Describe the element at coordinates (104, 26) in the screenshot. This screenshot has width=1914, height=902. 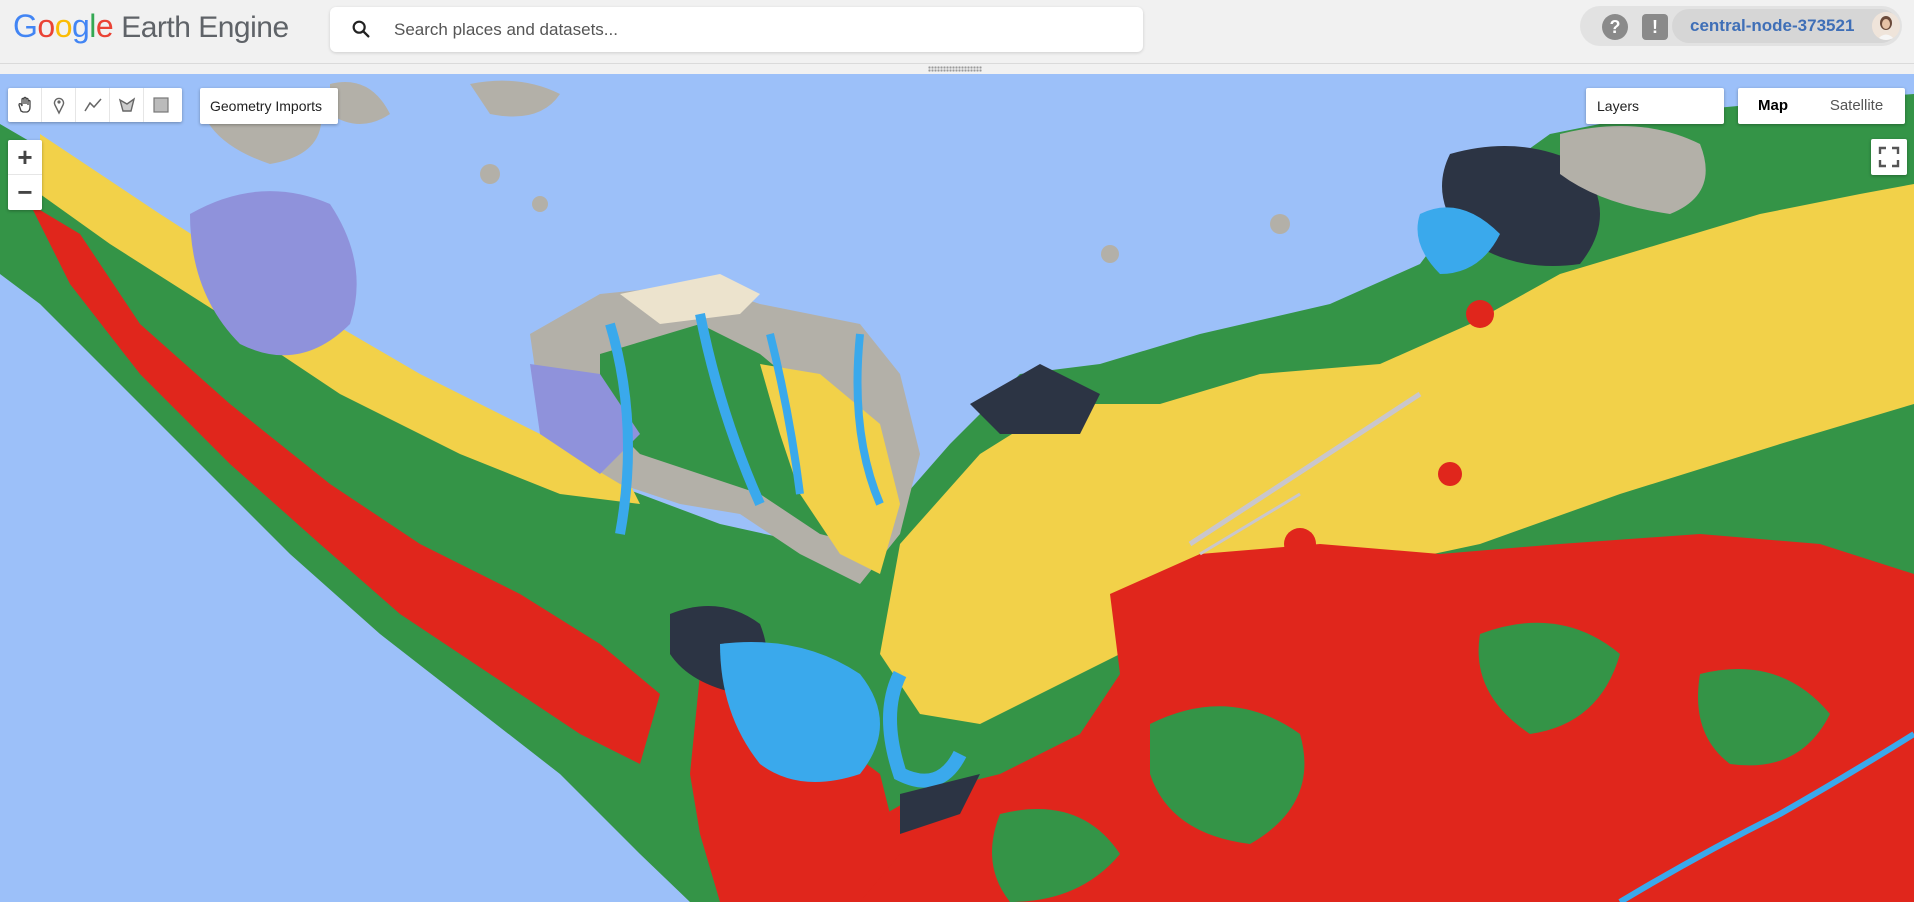
I see `logo-letter: e` at that location.